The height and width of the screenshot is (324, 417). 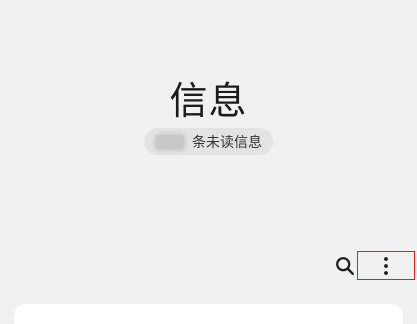 I want to click on unread-label: 条未读信息, so click(x=227, y=142).